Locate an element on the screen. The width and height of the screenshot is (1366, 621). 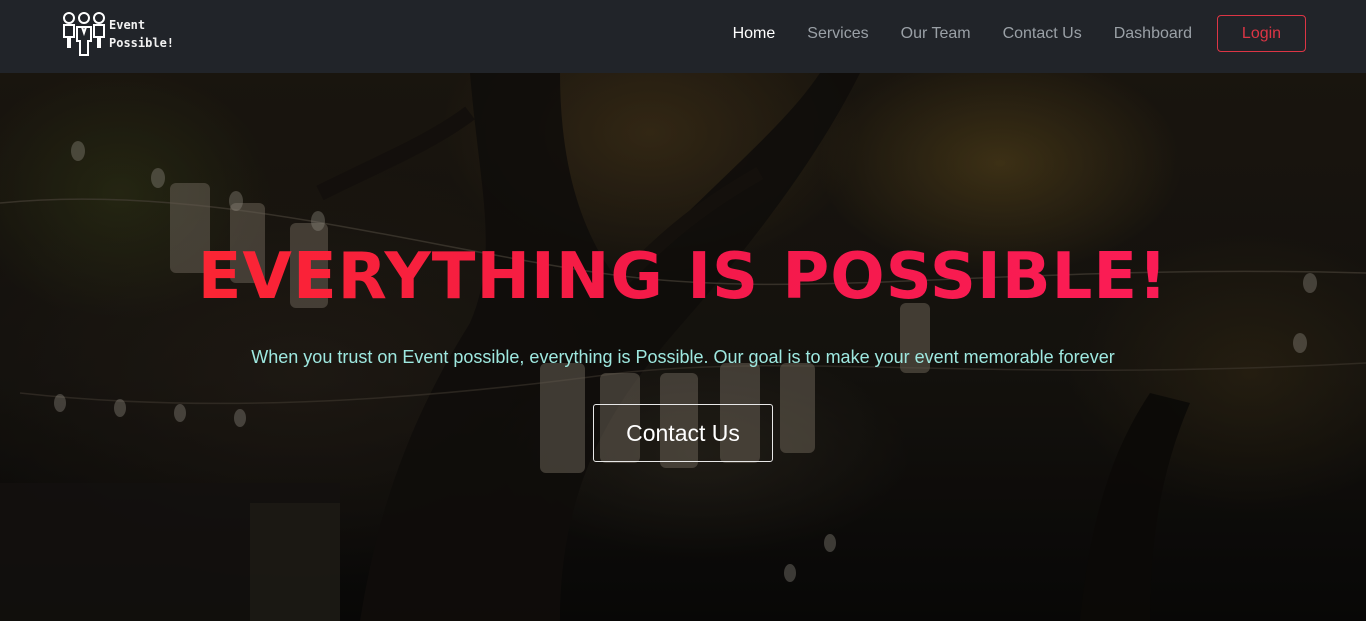
contact-us-button: Contact Us is located at coordinates (683, 433).